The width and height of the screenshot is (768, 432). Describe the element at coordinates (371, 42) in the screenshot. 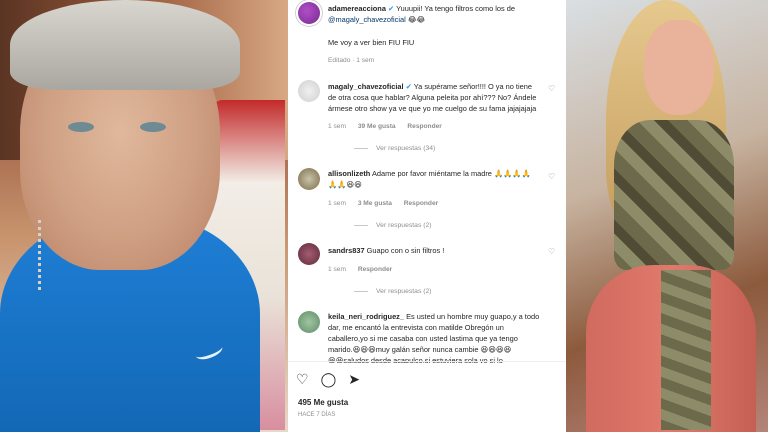

I see `caption-text-2: Me voy a ver bien FIU FIU` at that location.